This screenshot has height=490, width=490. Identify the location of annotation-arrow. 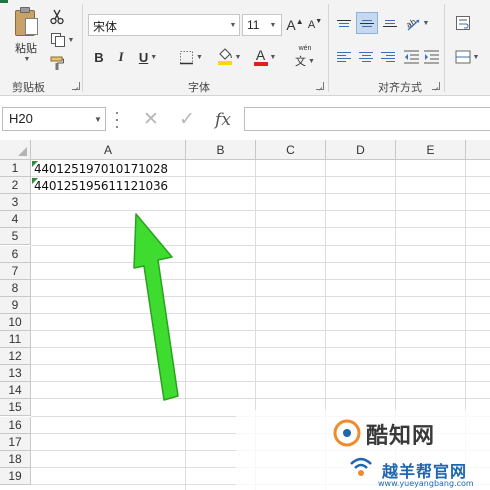
(156, 307).